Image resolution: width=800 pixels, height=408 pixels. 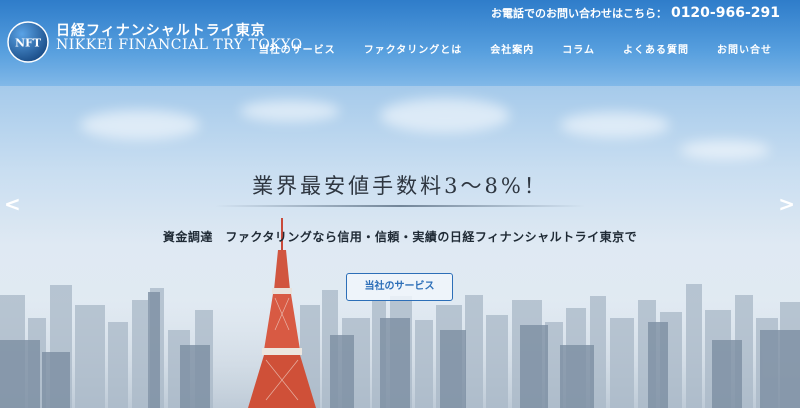 I want to click on logo-text: NFT, so click(x=28, y=43).